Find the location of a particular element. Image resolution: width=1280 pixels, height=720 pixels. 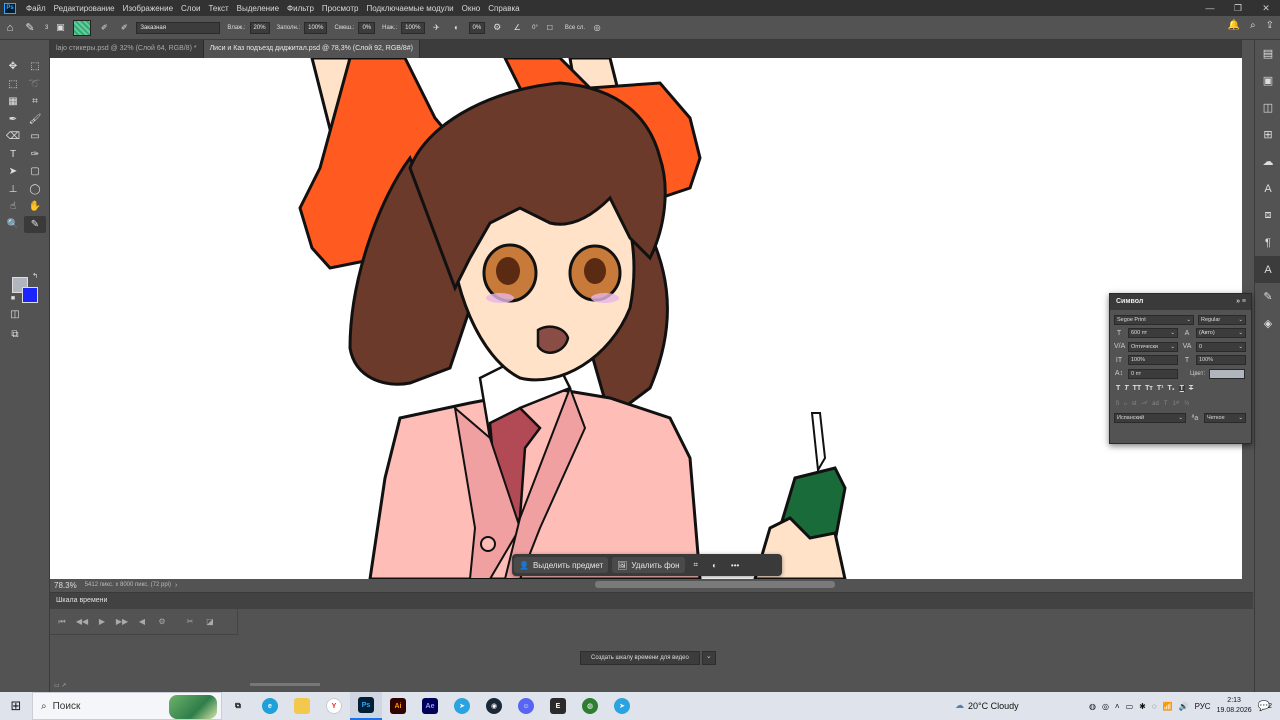

transform-button: ⌗ is located at coordinates (696, 565).